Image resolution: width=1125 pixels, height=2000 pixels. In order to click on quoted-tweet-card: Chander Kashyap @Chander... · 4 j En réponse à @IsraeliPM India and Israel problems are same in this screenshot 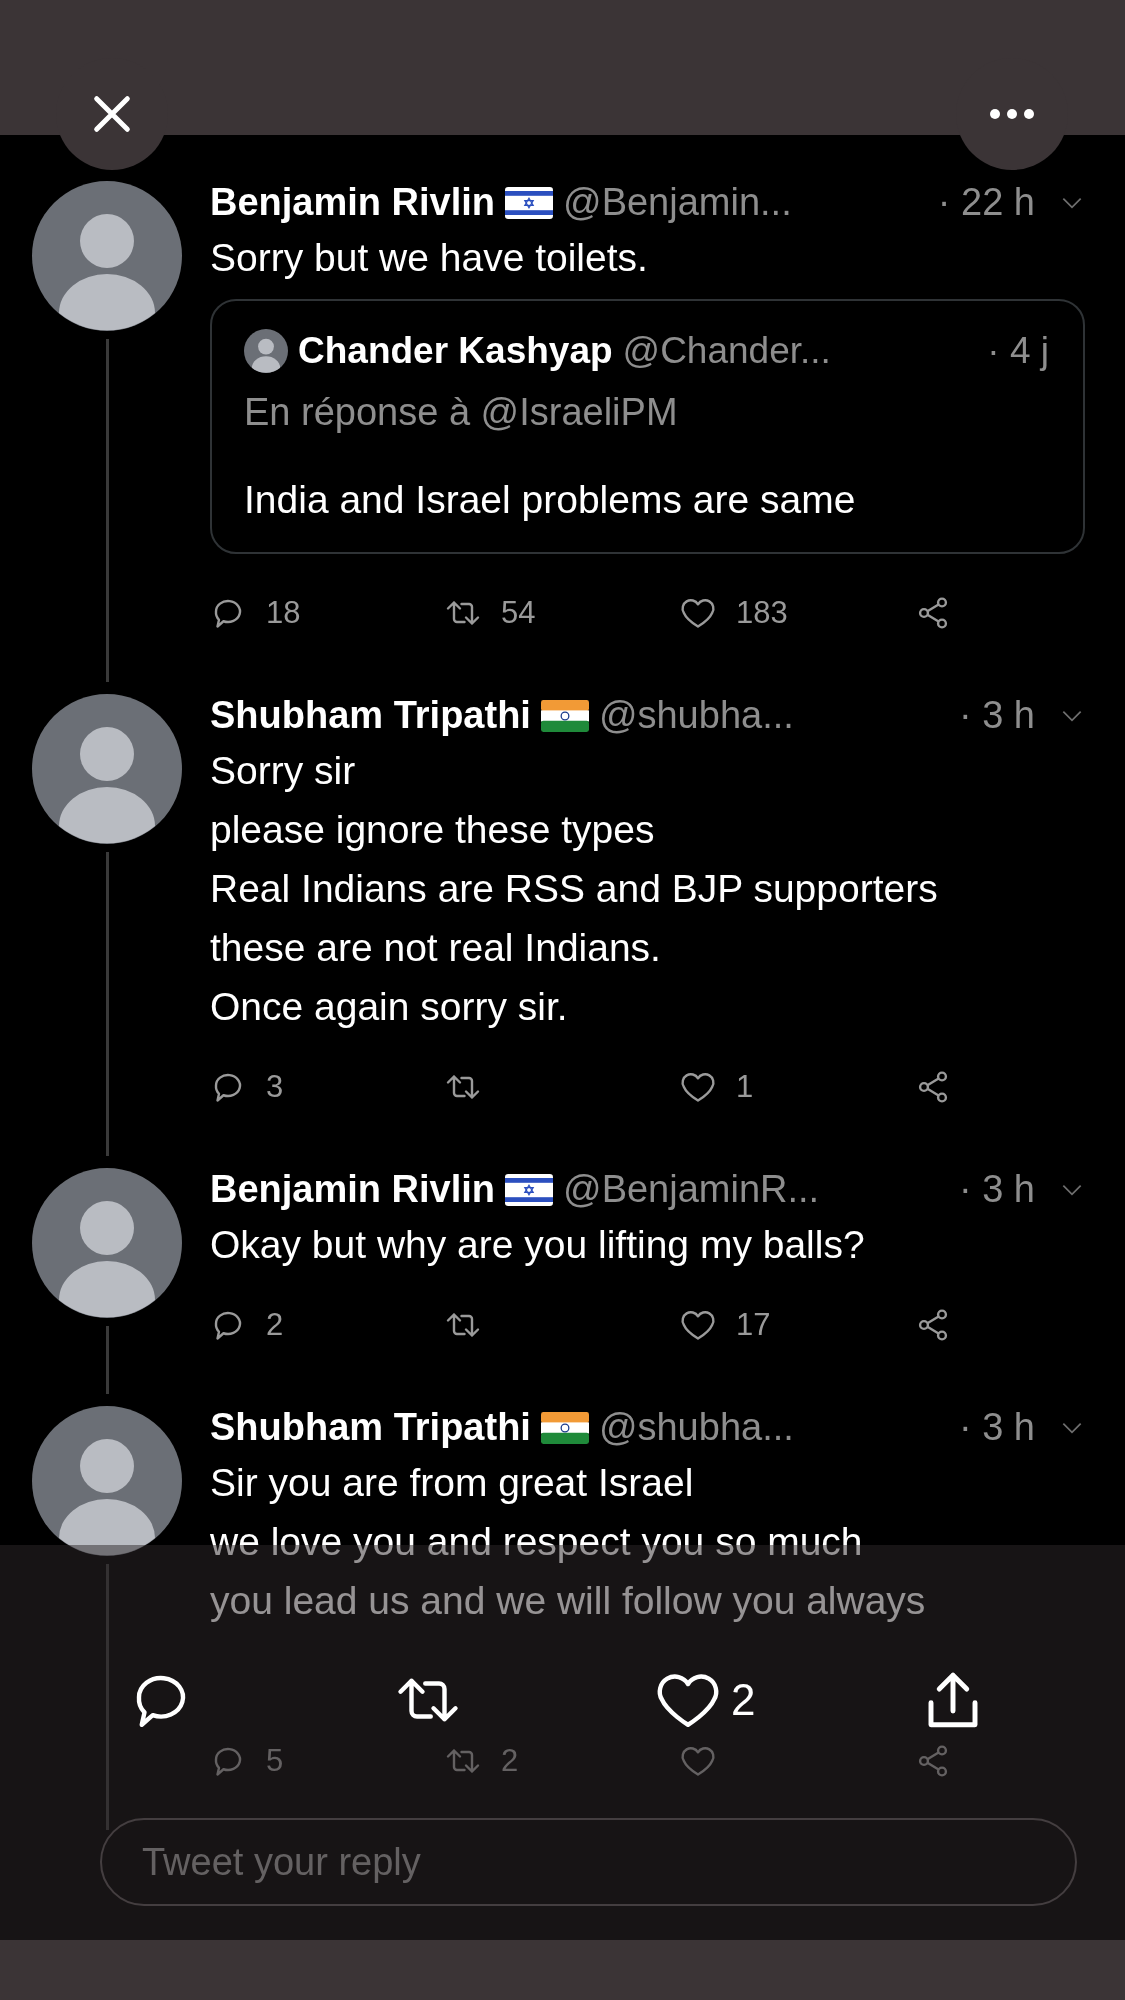, I will do `click(647, 426)`.